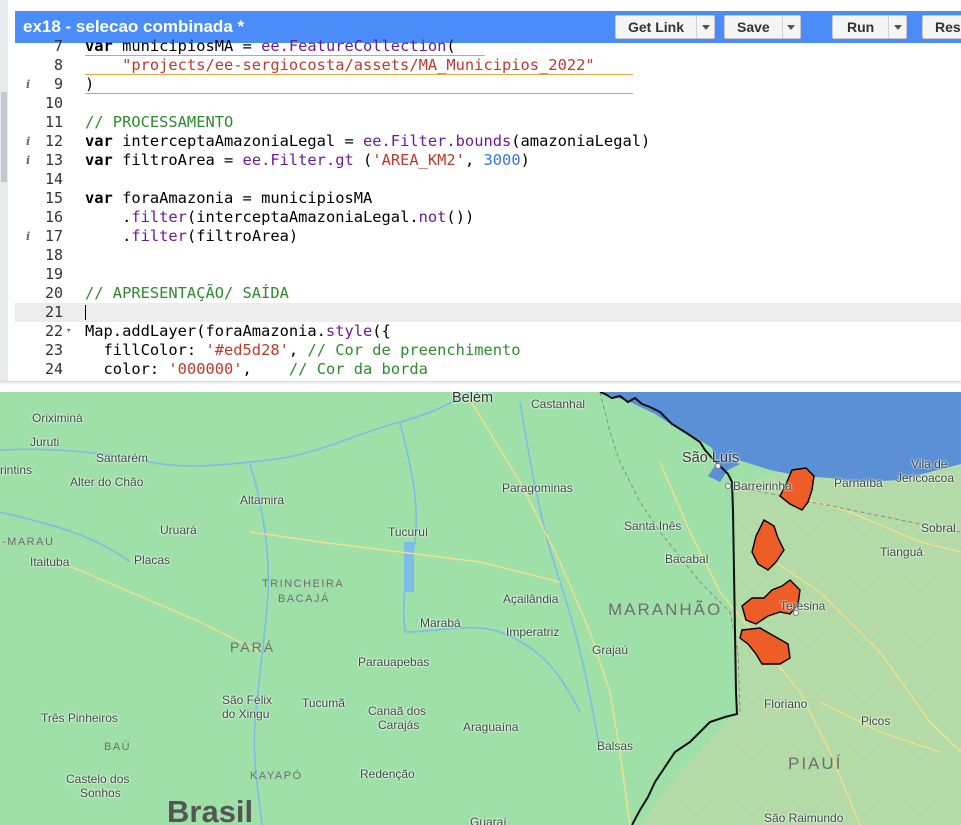 Image resolution: width=961 pixels, height=825 pixels. I want to click on code-token: municipiosMA =, so click(187, 46).